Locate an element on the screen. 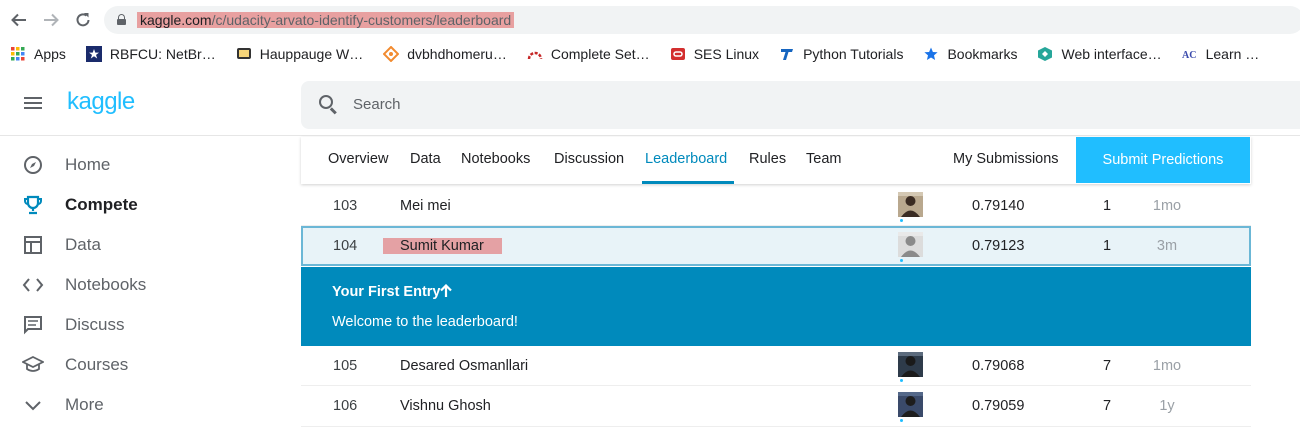 The width and height of the screenshot is (1300, 428). t-logo-icon is located at coordinates (787, 54).